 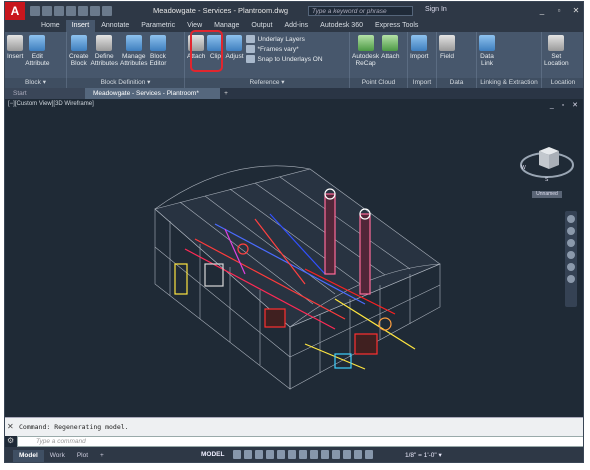 I want to click on recap-icon, so click(x=365, y=43).